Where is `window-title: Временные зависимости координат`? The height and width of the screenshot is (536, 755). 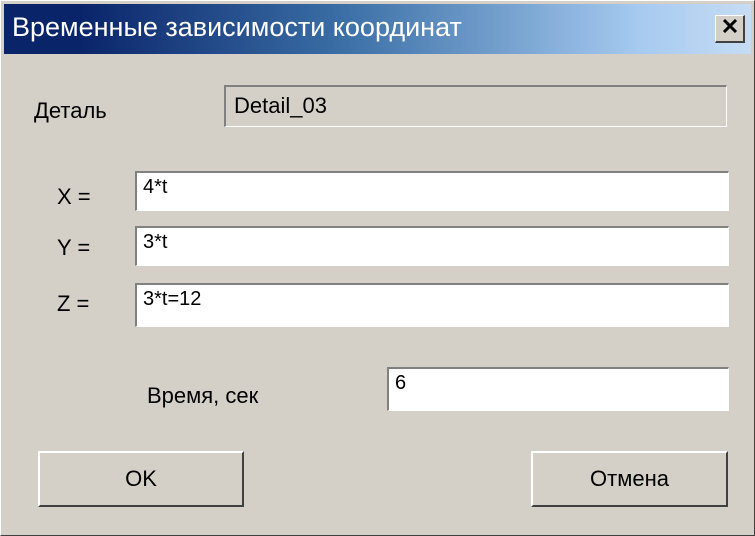
window-title: Временные зависимости координат is located at coordinates (237, 27).